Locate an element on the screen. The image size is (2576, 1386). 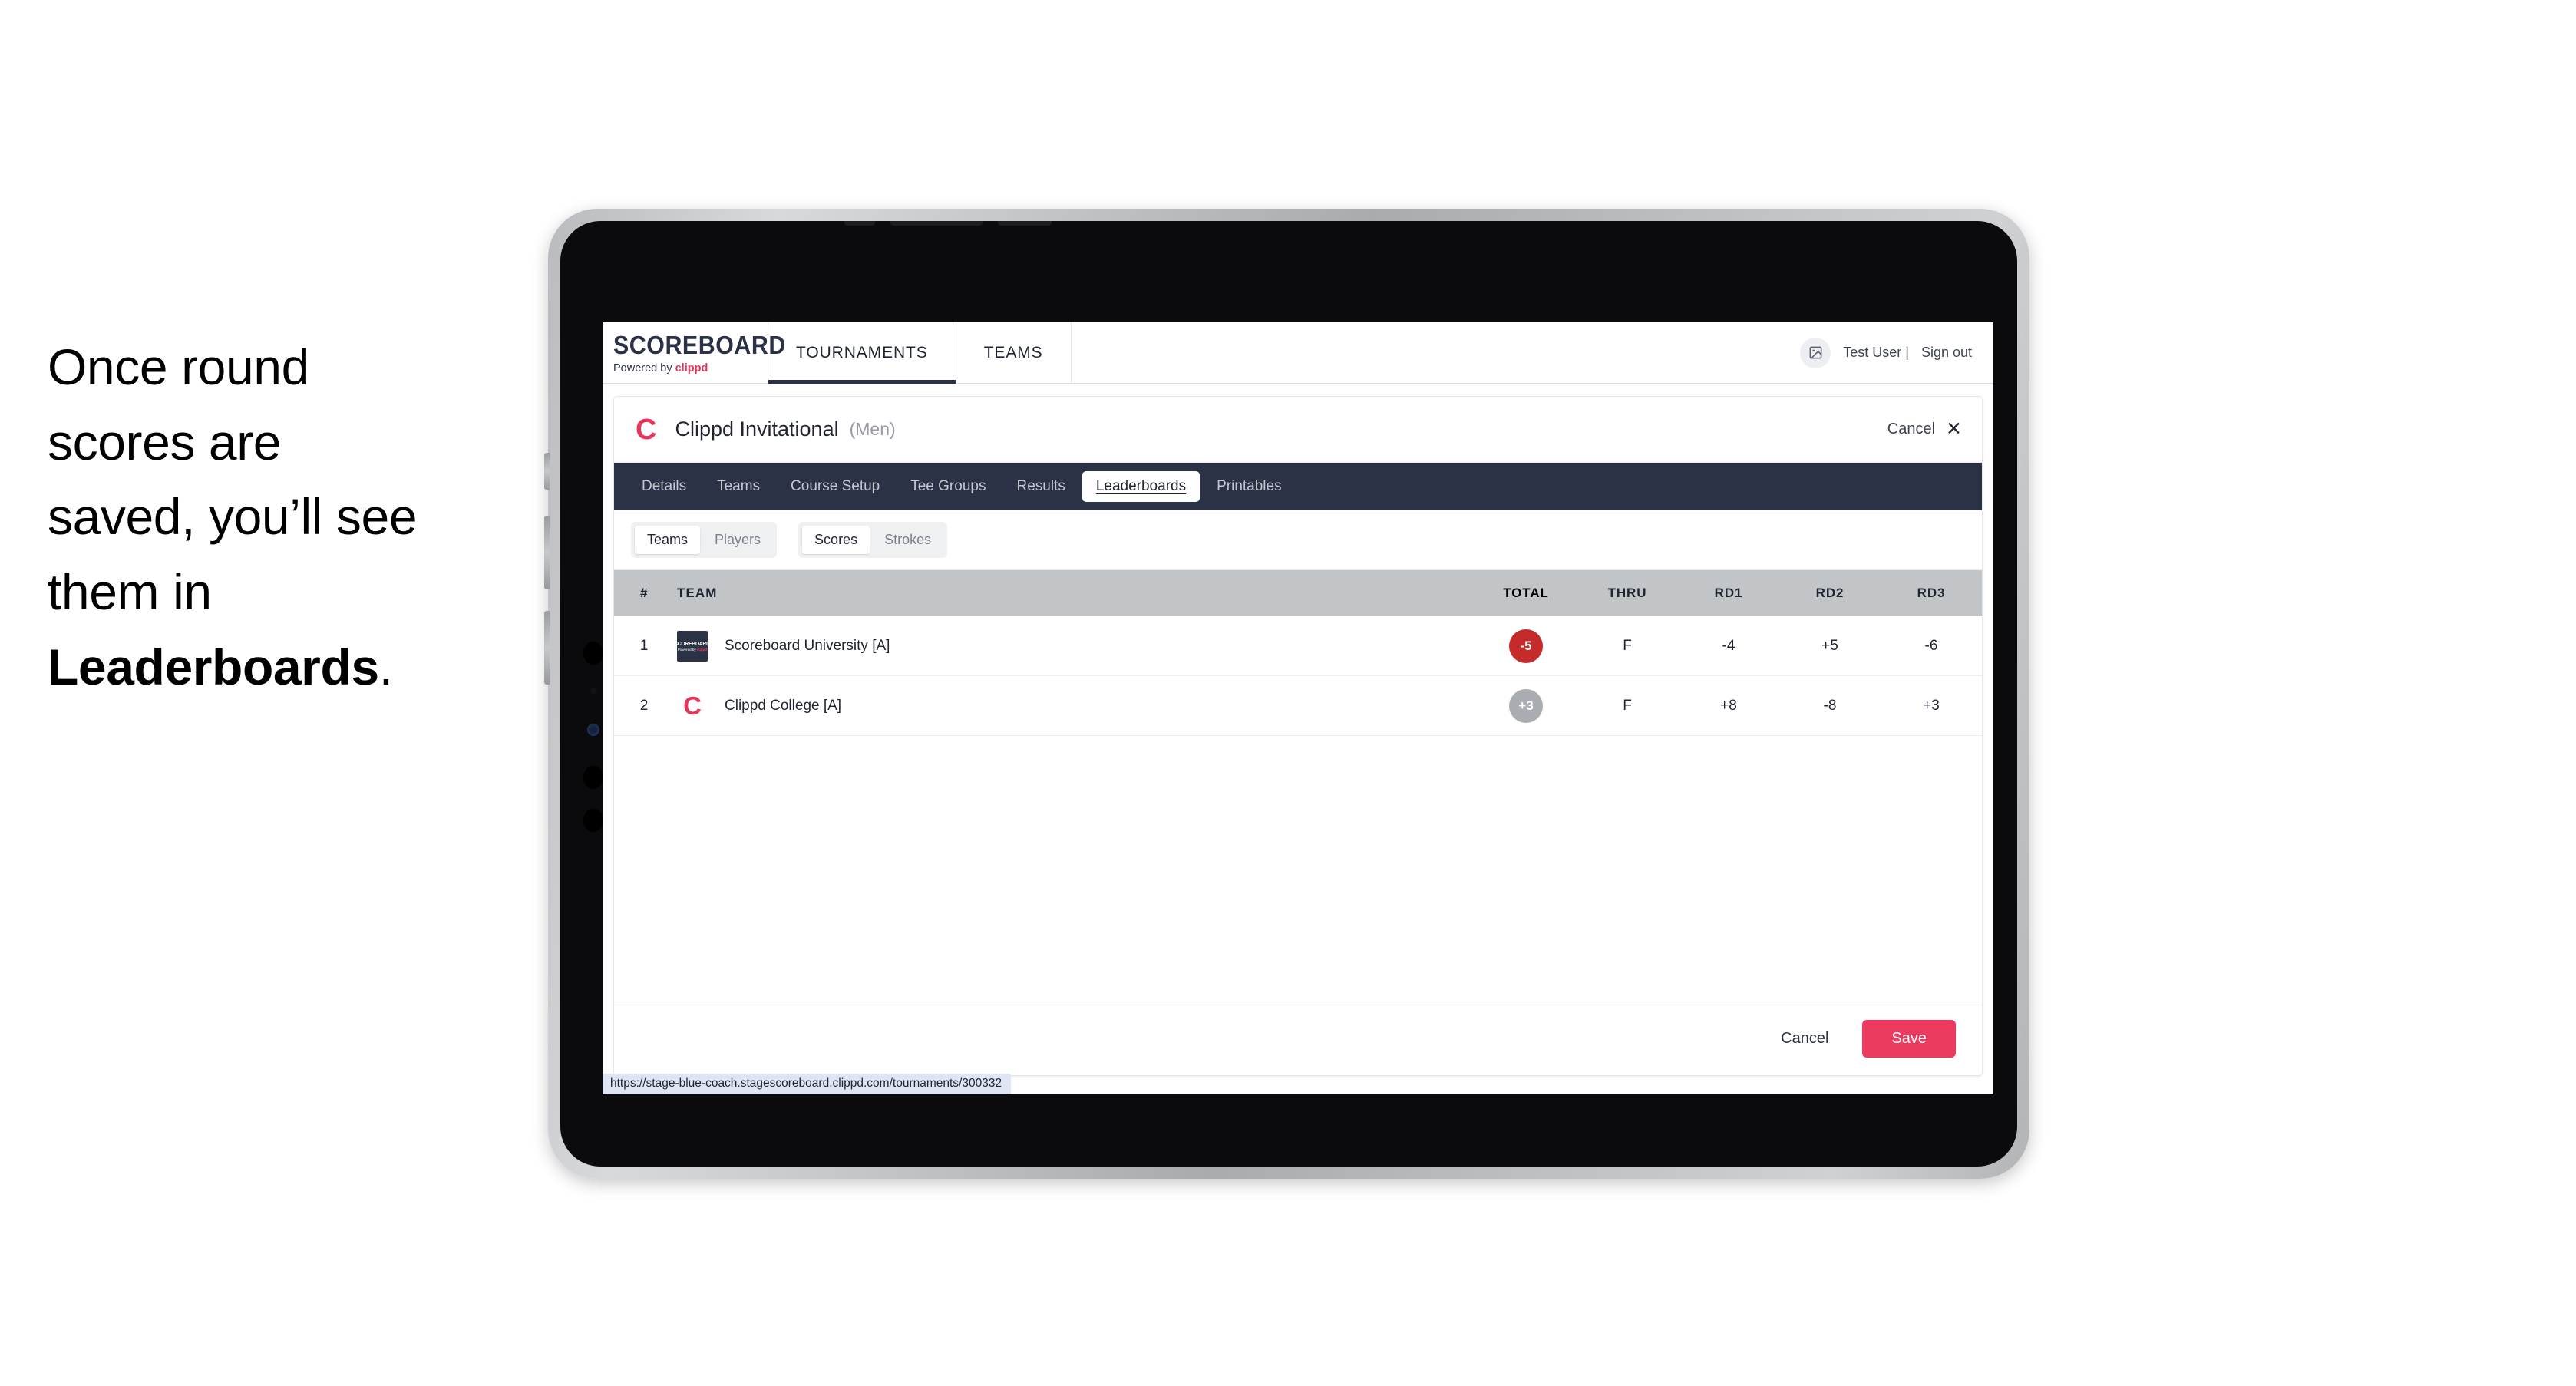
table-empty-area is located at coordinates (1298, 869).